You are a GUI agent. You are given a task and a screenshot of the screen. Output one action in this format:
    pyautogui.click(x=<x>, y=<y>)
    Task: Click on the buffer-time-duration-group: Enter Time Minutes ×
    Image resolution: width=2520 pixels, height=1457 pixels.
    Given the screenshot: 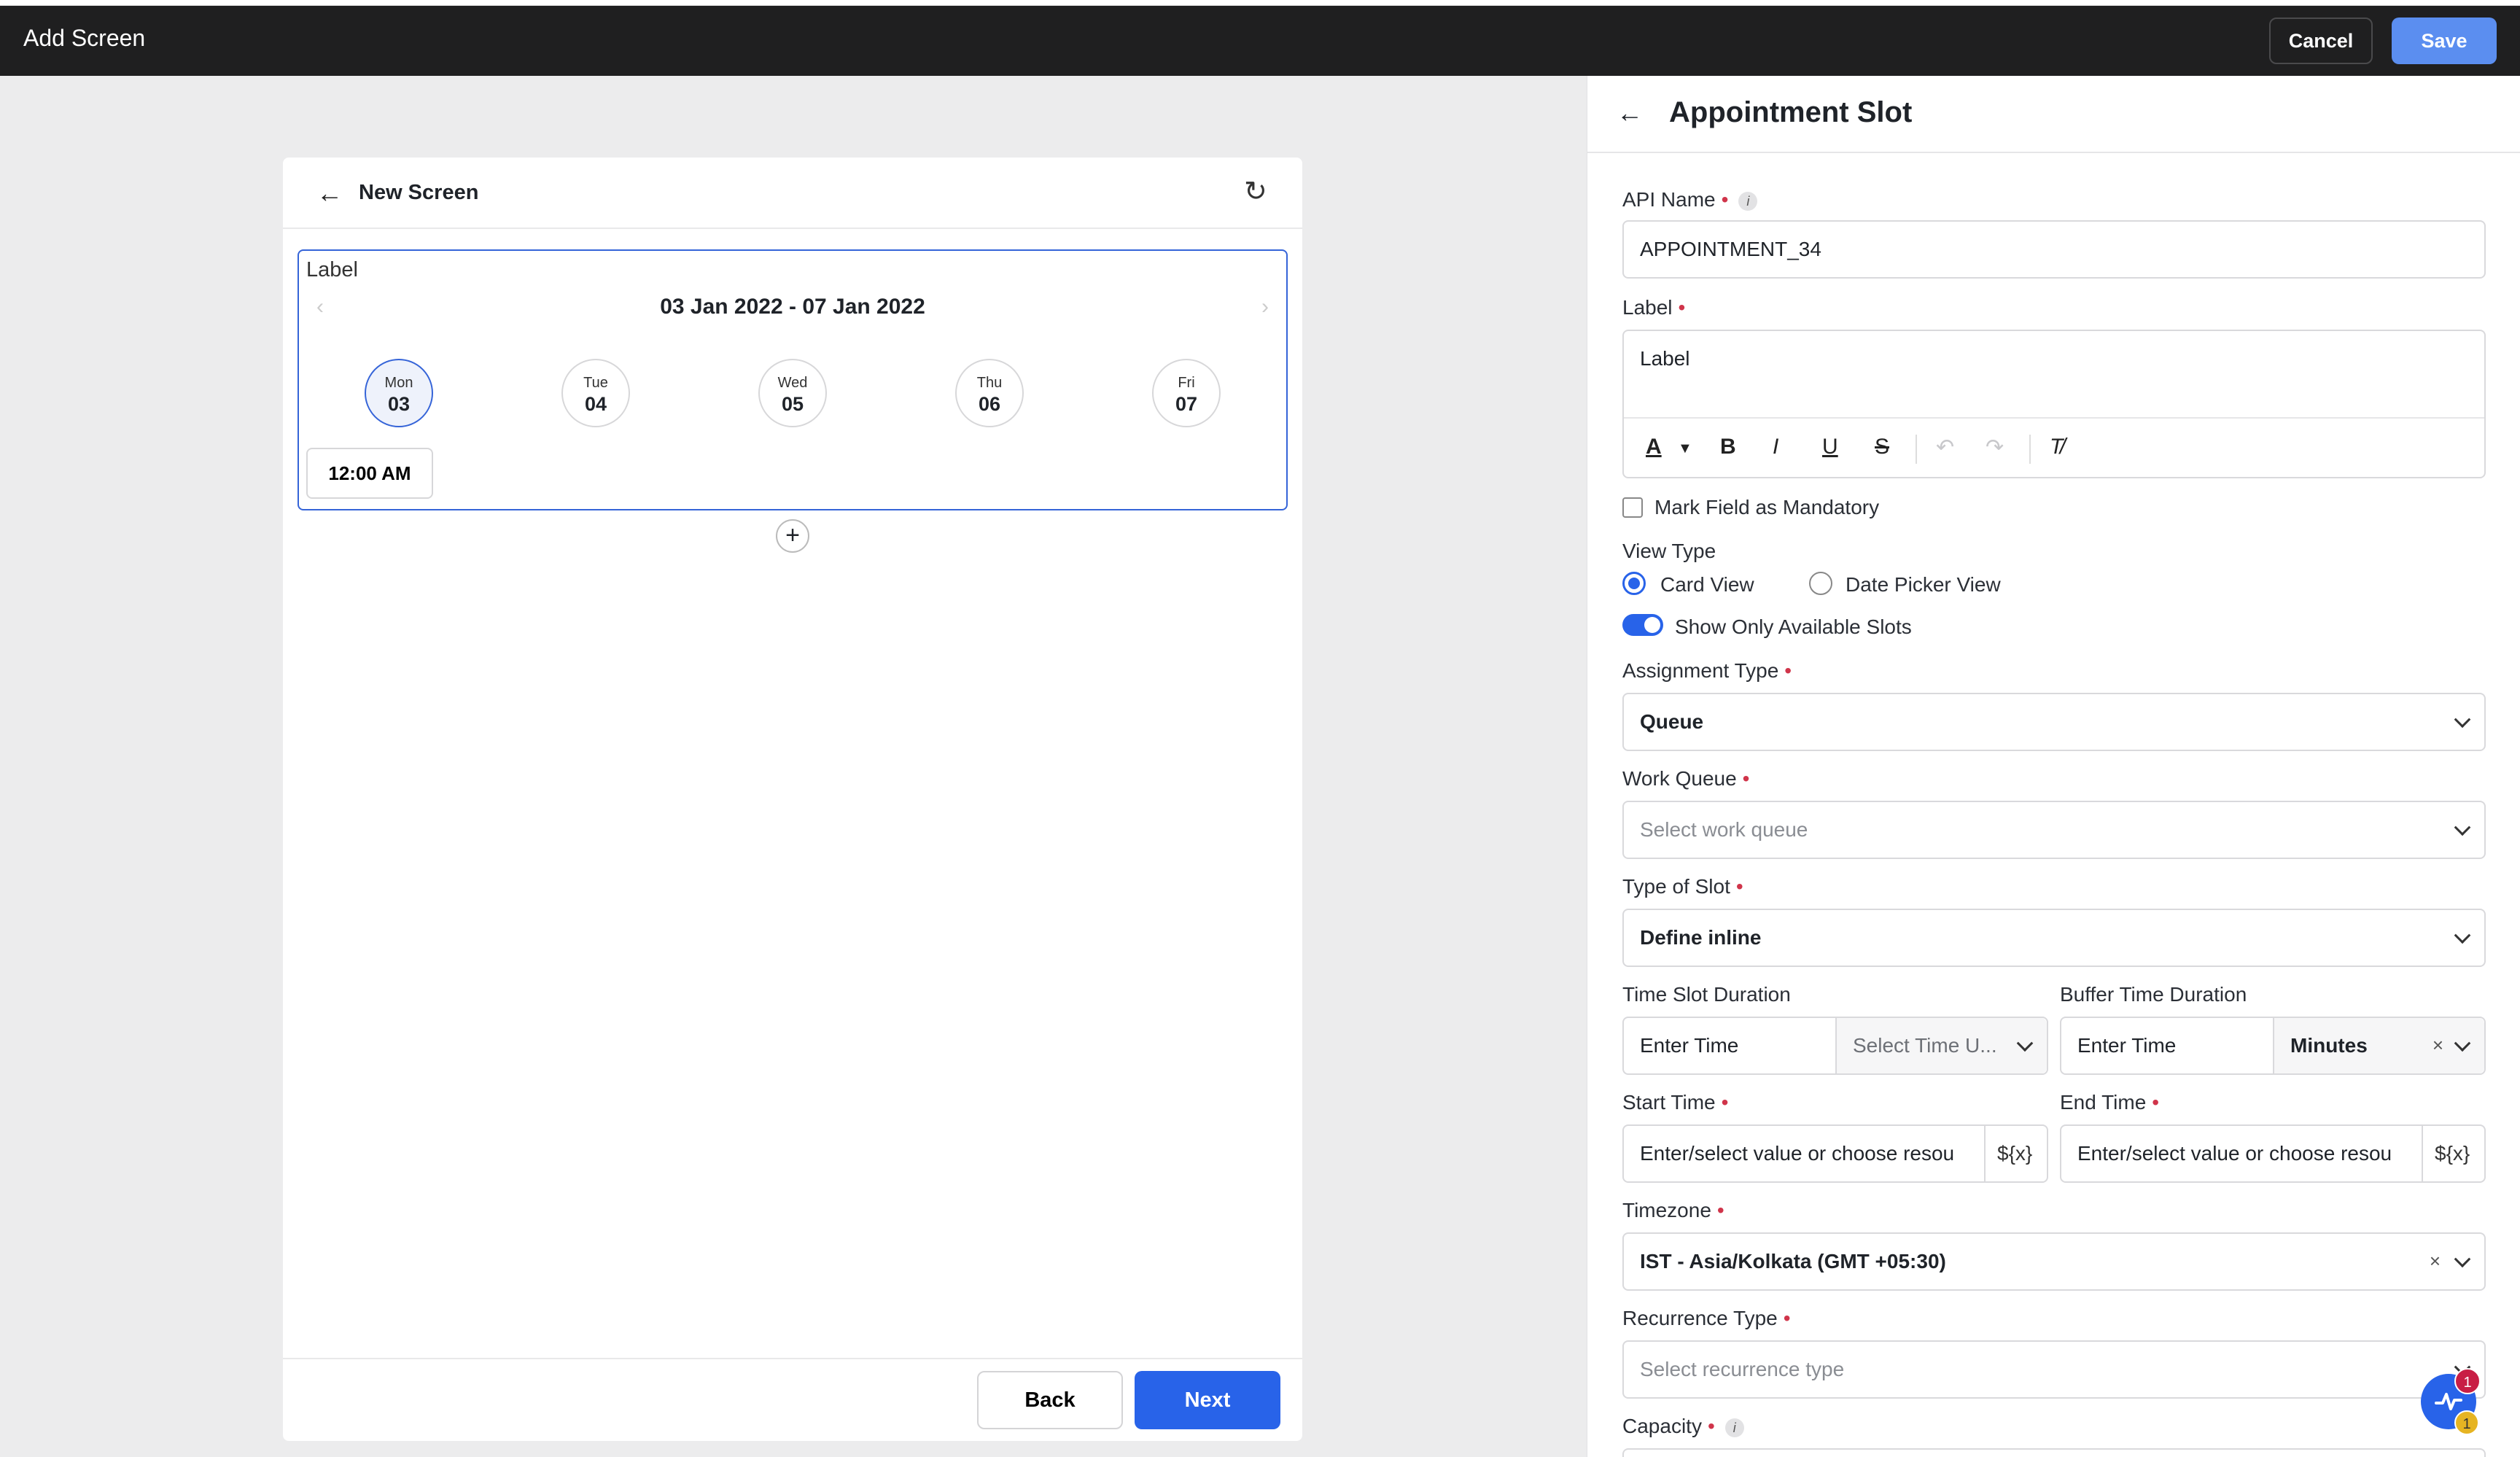 What is the action you would take?
    pyautogui.click(x=2273, y=1046)
    